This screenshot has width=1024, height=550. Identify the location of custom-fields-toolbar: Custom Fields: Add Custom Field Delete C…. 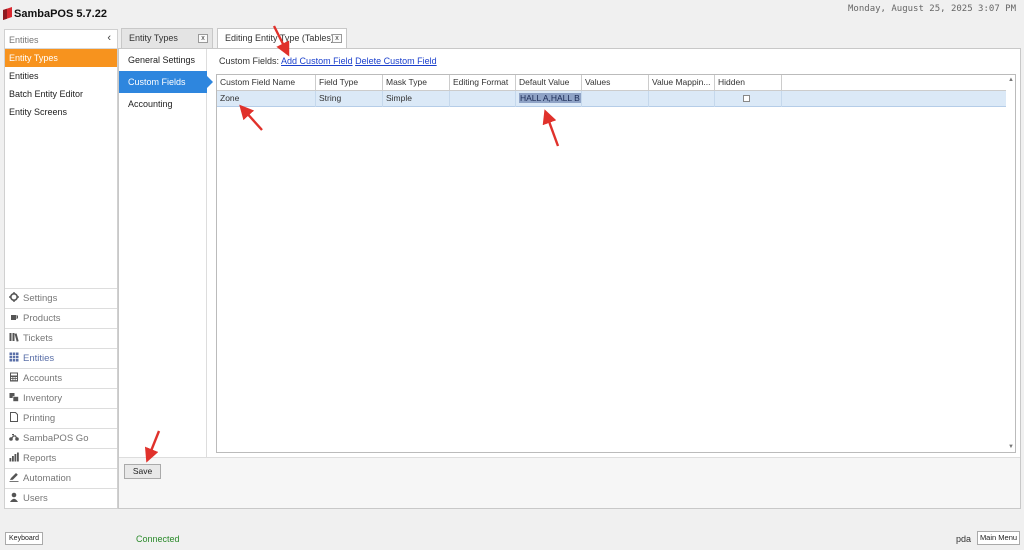
(328, 61).